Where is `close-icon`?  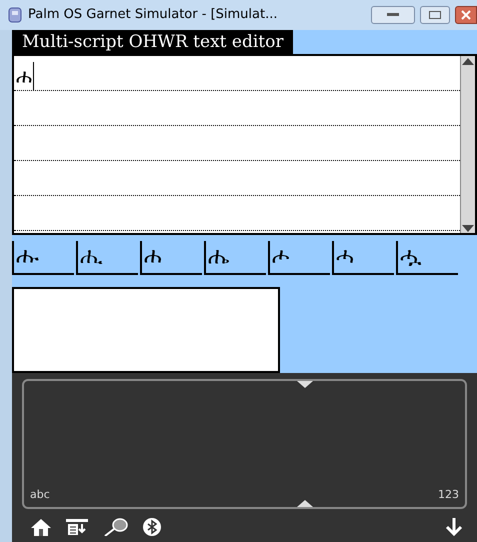 close-icon is located at coordinates (466, 15).